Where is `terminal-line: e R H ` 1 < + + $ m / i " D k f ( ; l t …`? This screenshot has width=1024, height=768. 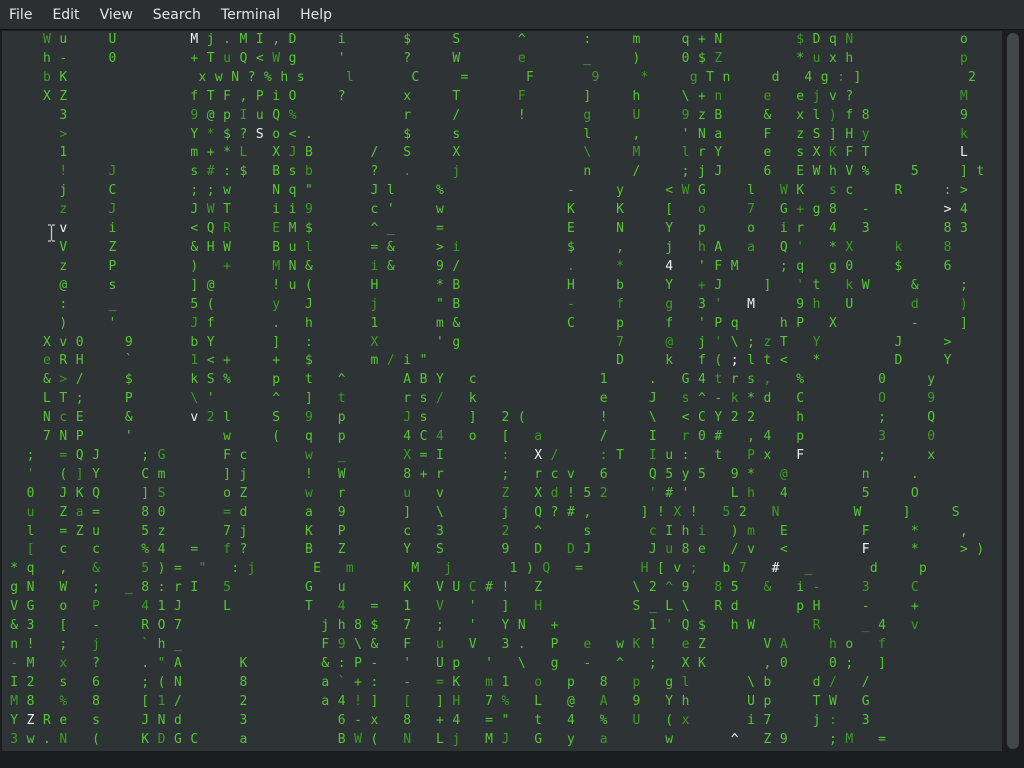
terminal-line: e R H ` 1 < + + $ m / i " D k f ( ; l t … is located at coordinates (497, 361).